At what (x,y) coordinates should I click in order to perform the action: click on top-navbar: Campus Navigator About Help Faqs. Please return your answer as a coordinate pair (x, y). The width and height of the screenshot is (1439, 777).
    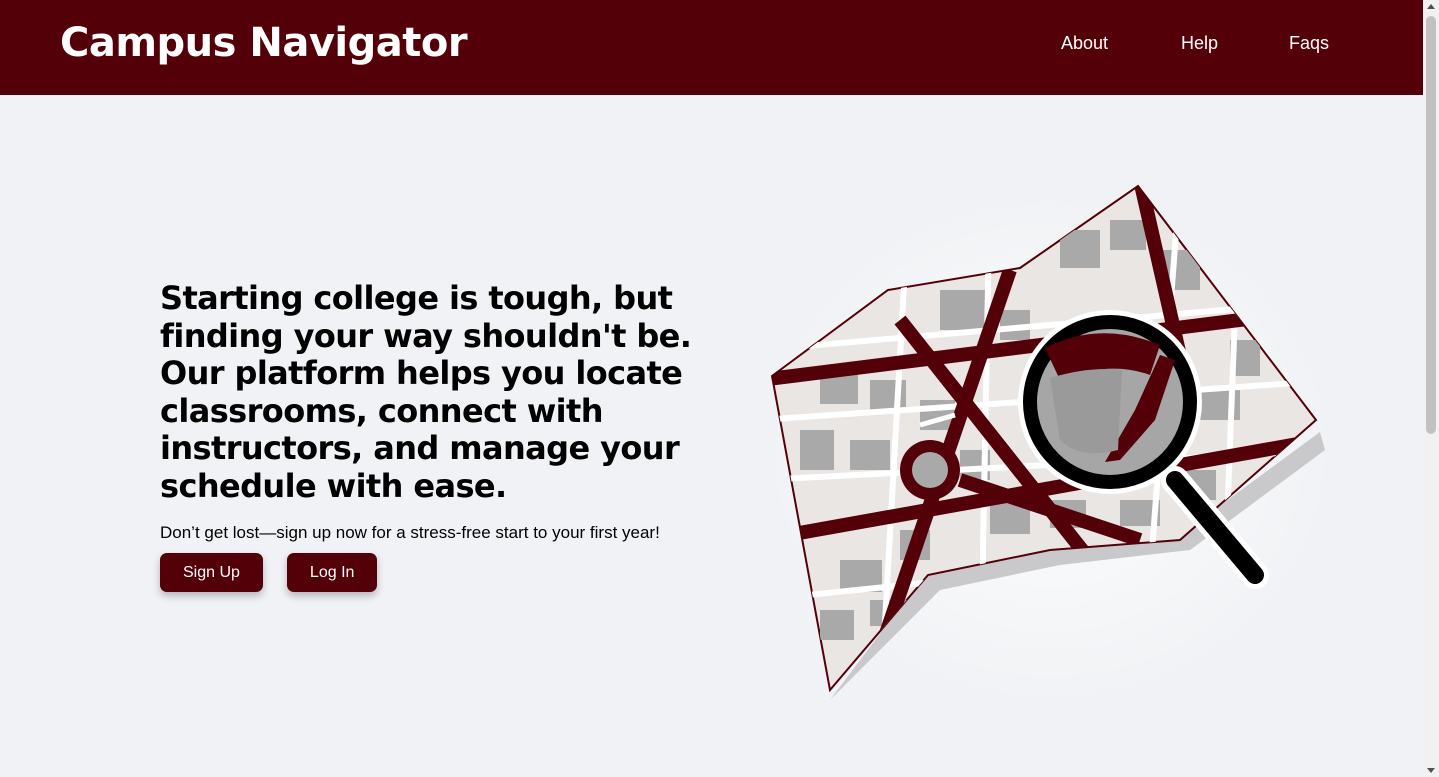
    Looking at the image, I should click on (711, 47).